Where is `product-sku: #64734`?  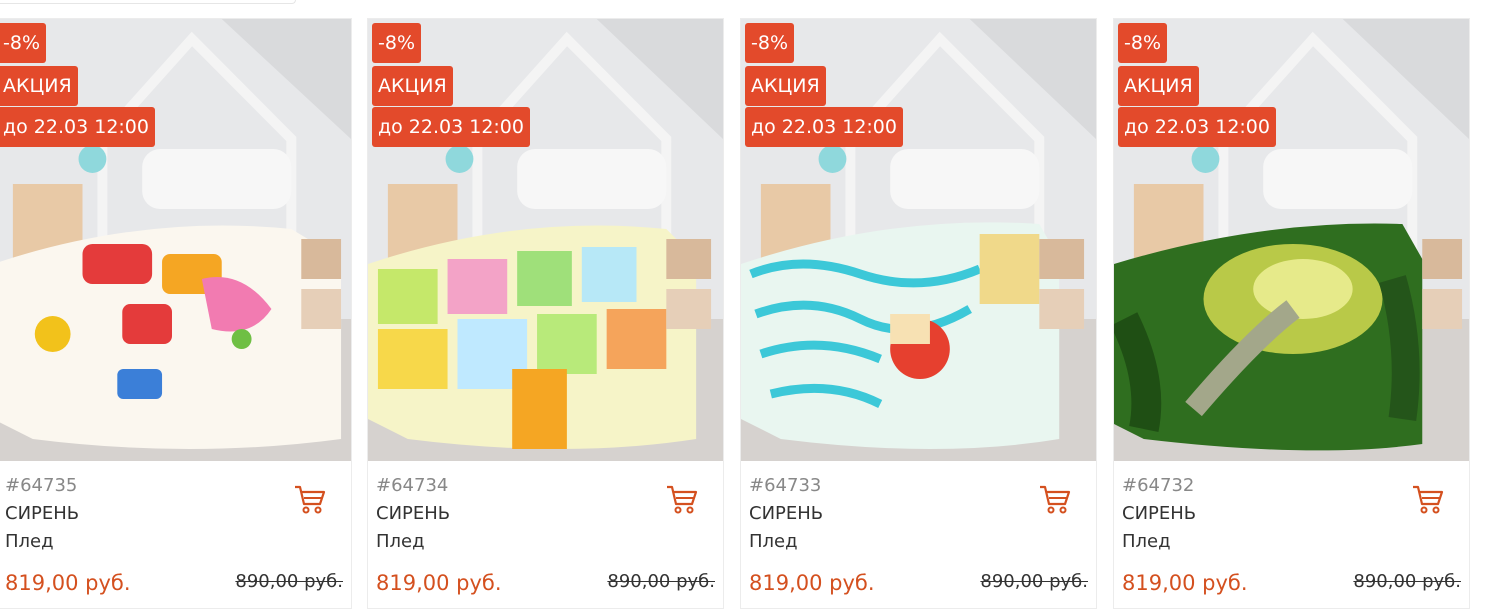 product-sku: #64734 is located at coordinates (412, 485).